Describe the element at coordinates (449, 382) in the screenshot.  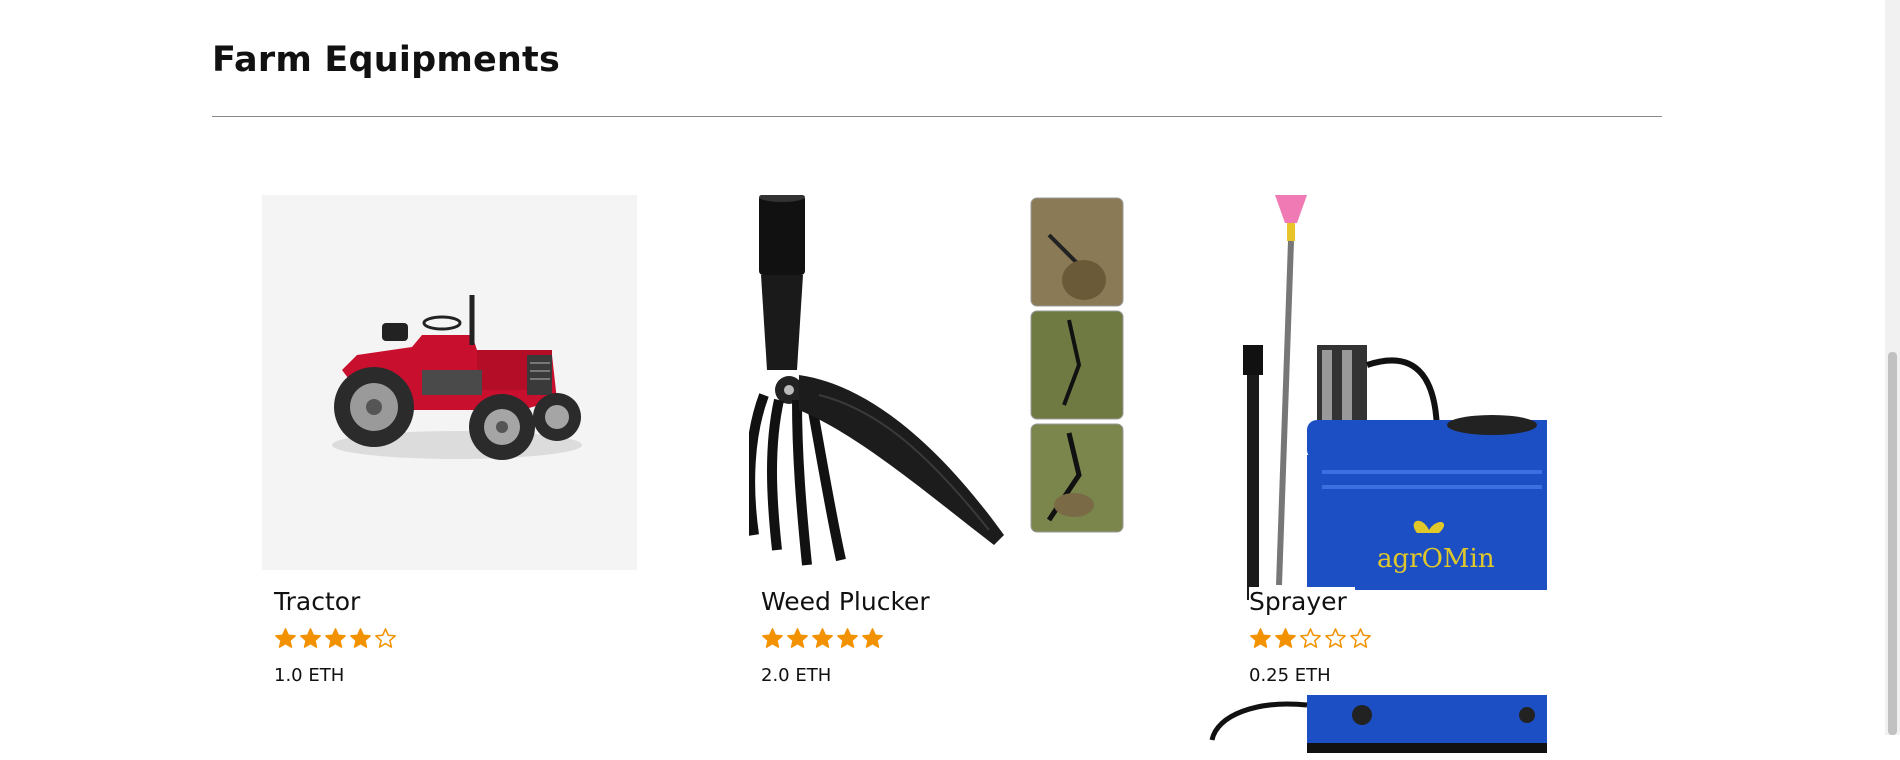
I see `tractor-image` at that location.